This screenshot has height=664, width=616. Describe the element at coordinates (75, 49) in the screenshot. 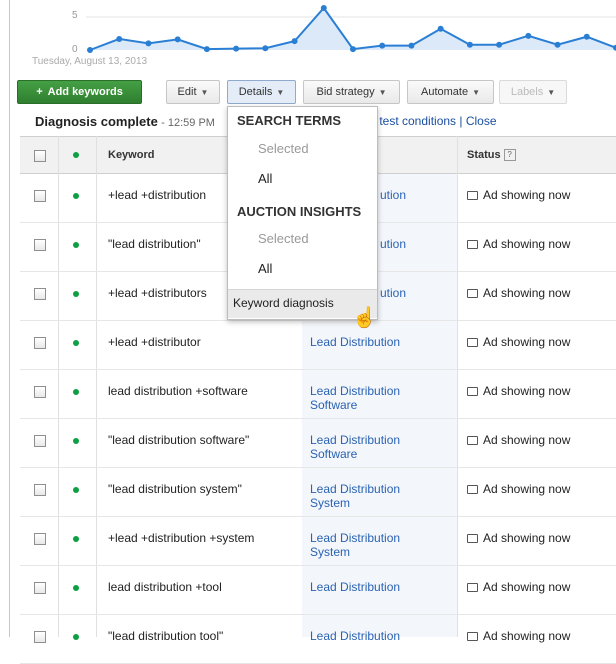

I see `y-tick-bottom: 0` at that location.